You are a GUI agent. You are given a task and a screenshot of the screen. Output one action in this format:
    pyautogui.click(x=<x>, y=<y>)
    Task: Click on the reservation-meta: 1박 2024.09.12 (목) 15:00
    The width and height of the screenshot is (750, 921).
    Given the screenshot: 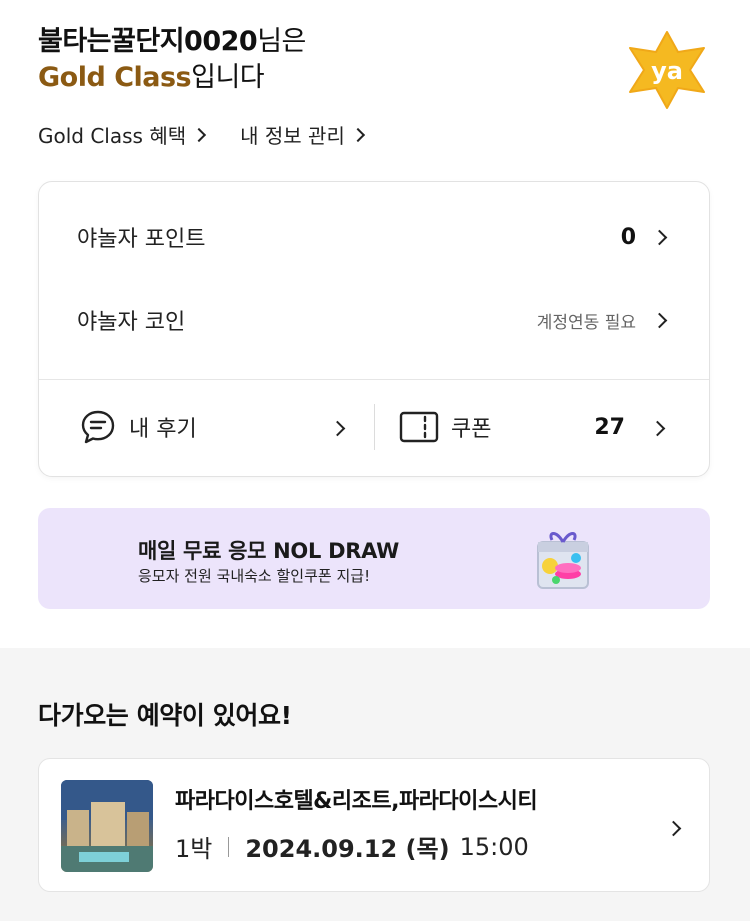 What is the action you would take?
    pyautogui.click(x=352, y=846)
    